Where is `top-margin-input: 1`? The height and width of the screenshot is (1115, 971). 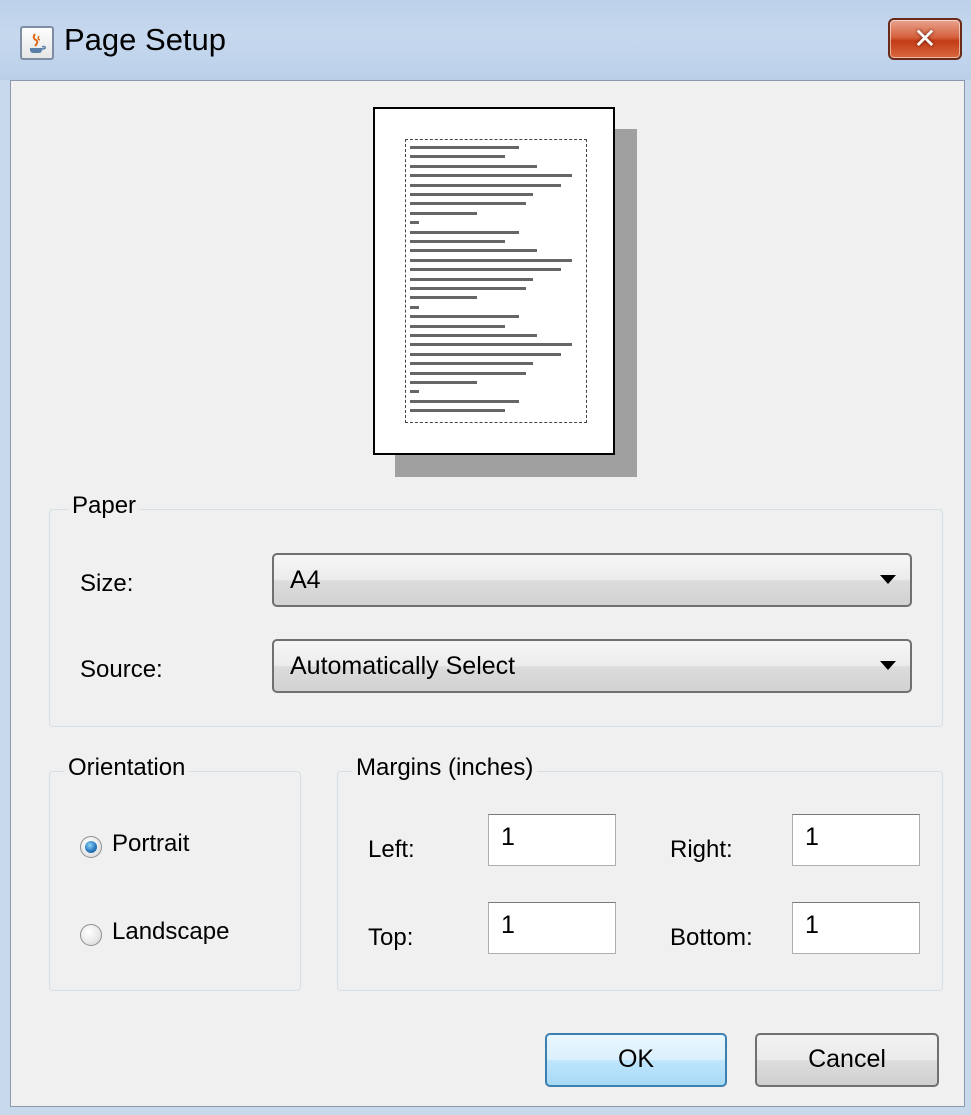 top-margin-input: 1 is located at coordinates (552, 928).